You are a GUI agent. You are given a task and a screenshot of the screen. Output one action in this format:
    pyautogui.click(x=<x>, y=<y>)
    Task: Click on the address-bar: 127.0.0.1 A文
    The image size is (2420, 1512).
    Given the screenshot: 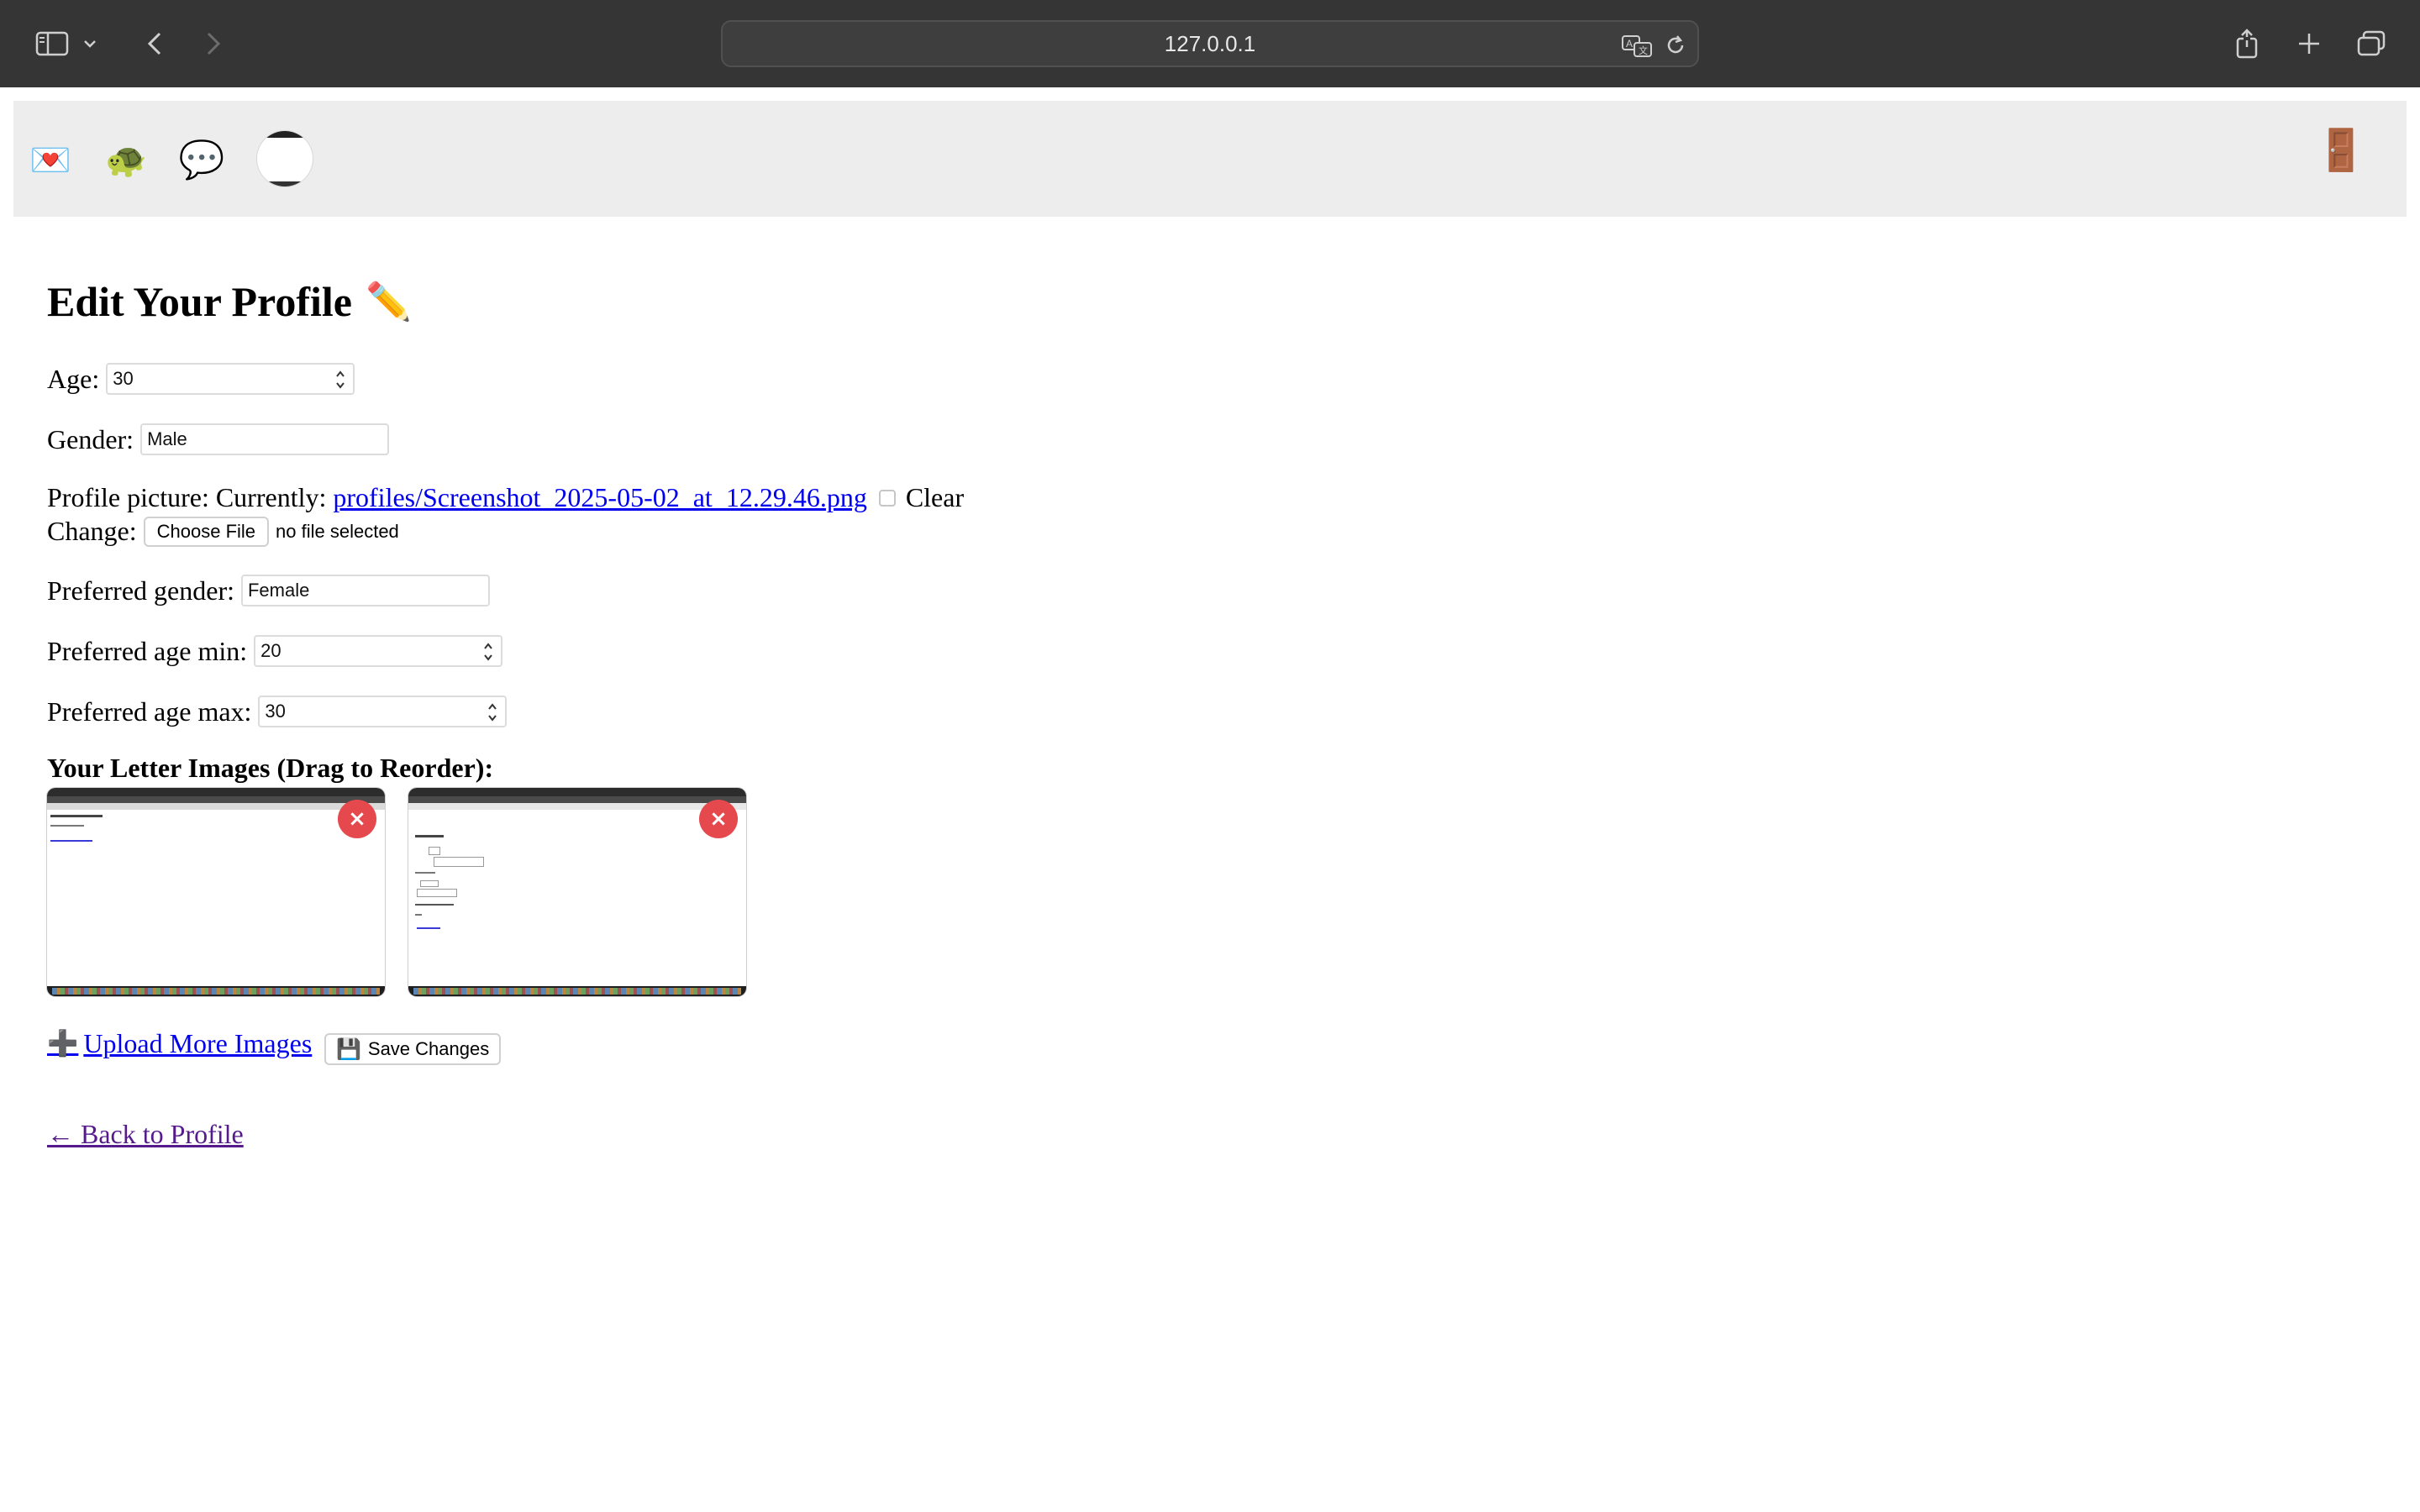 What is the action you would take?
    pyautogui.click(x=1210, y=43)
    